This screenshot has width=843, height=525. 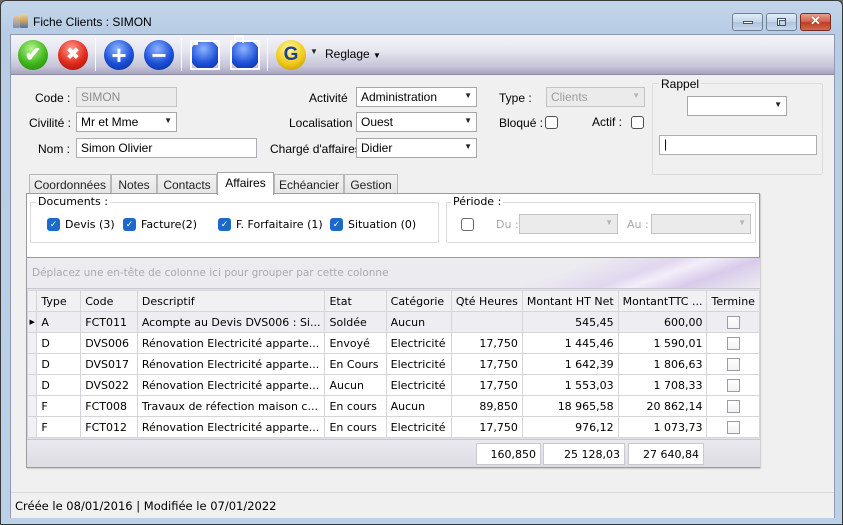 I want to click on cell-etat: Envoyé, so click(x=355, y=343).